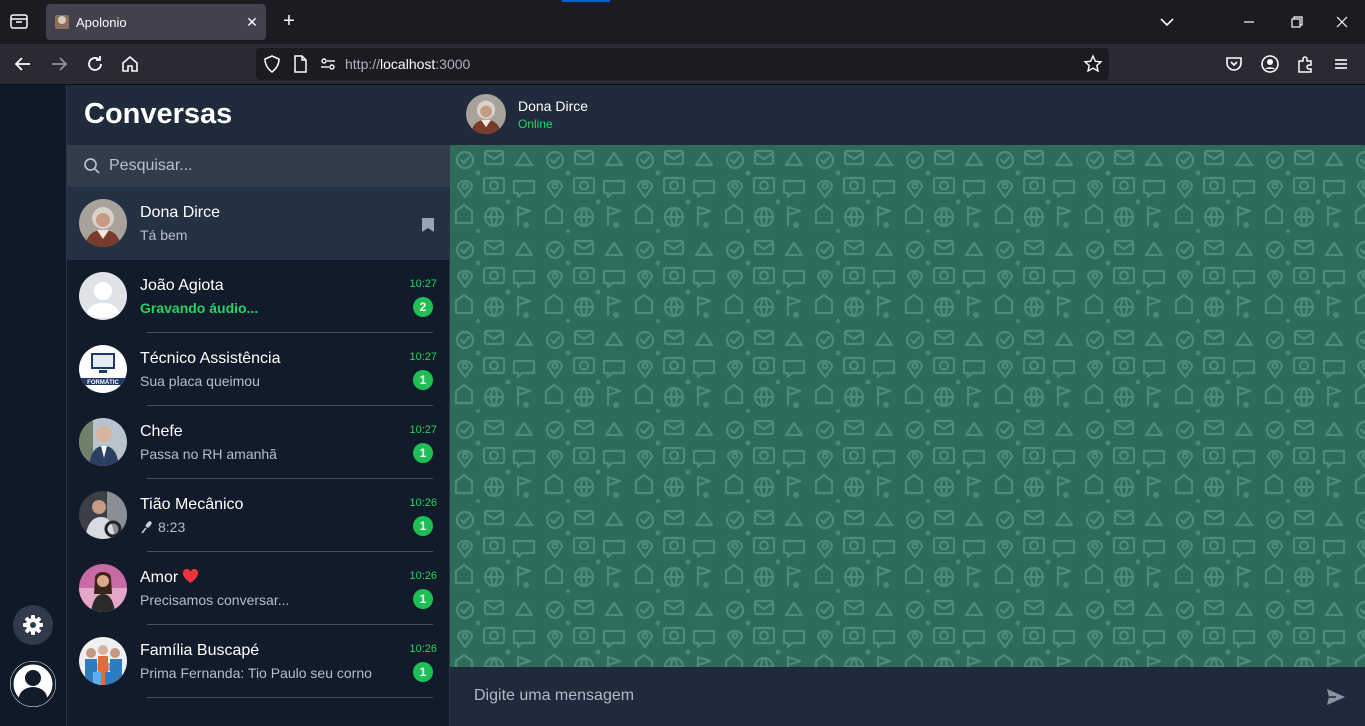 This screenshot has height=726, width=1365. I want to click on tab-indicator, so click(586, 1).